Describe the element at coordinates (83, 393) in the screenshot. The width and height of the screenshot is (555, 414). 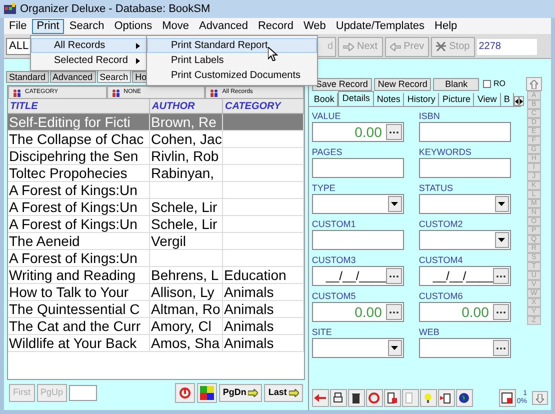
I see `page-field` at that location.